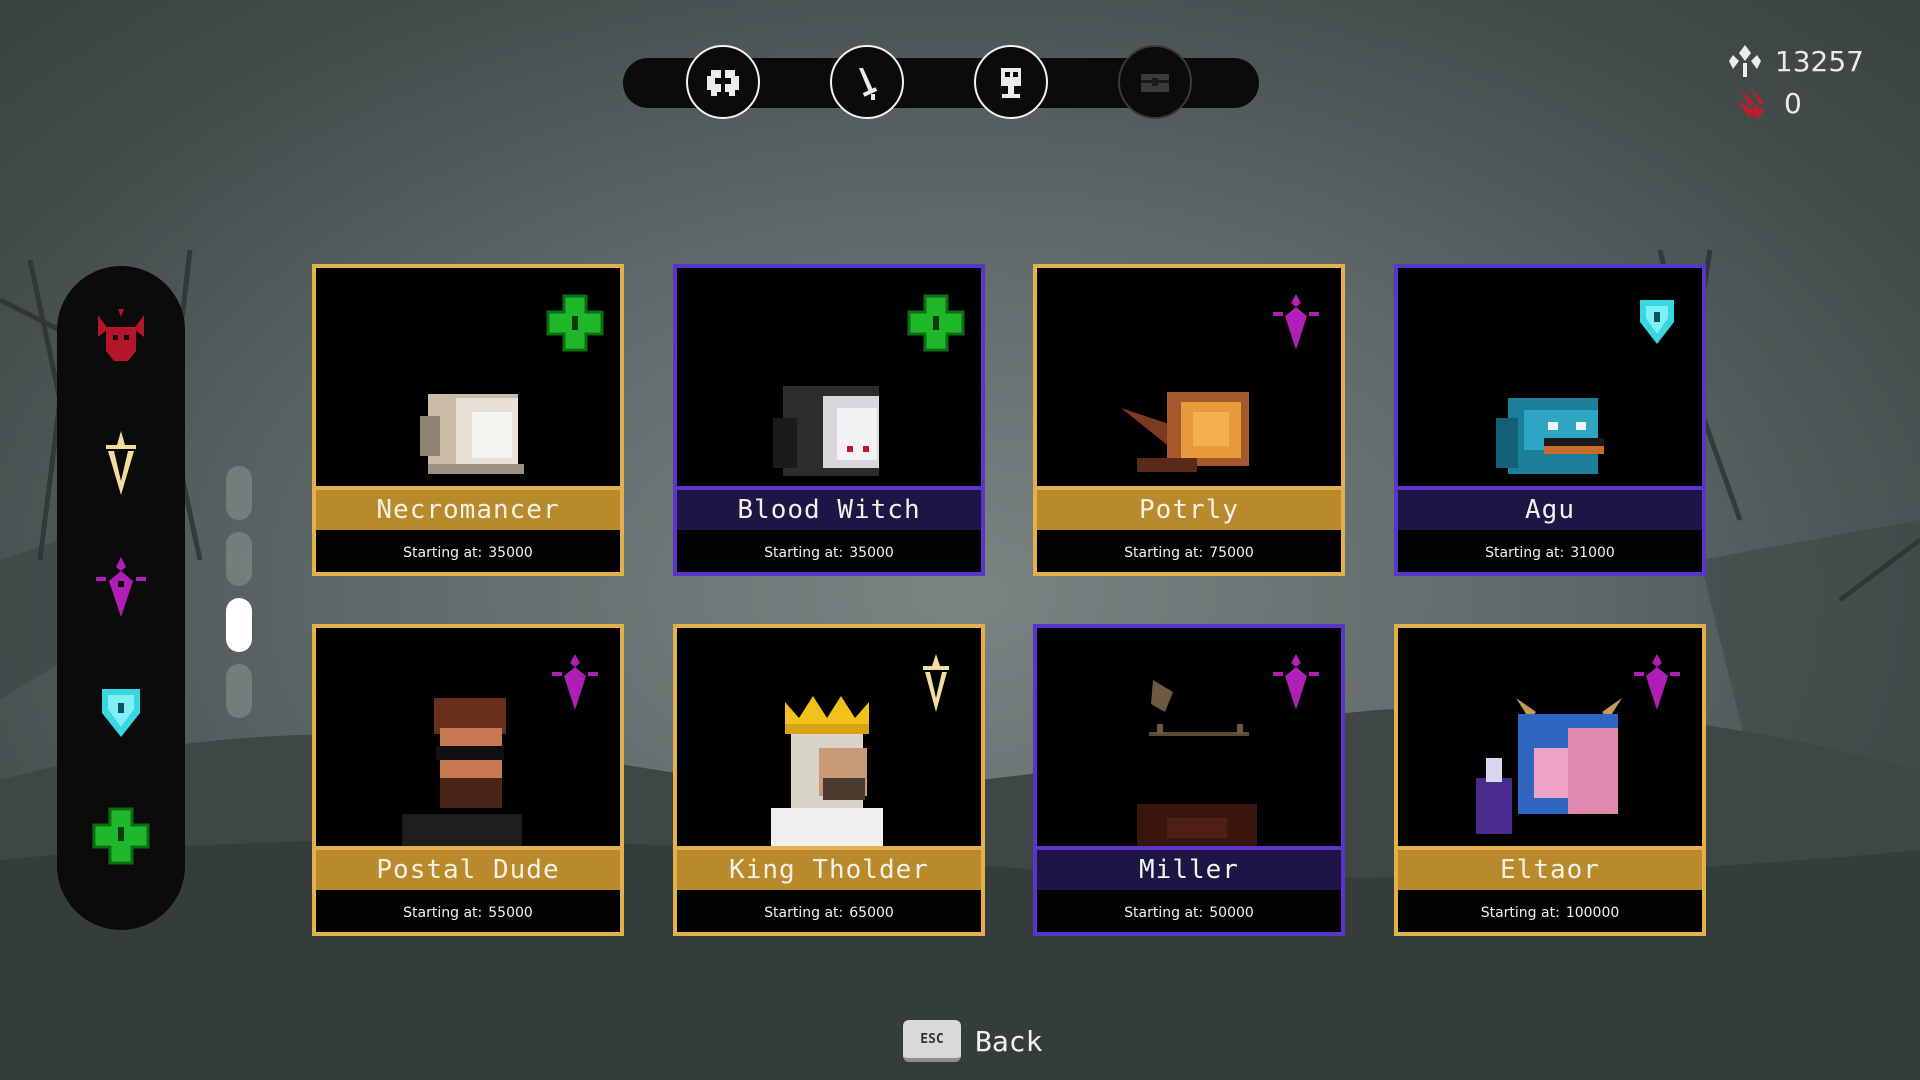 The height and width of the screenshot is (1080, 1920). What do you see at coordinates (932, 1041) in the screenshot?
I see `esc-key-icon: ESC` at bounding box center [932, 1041].